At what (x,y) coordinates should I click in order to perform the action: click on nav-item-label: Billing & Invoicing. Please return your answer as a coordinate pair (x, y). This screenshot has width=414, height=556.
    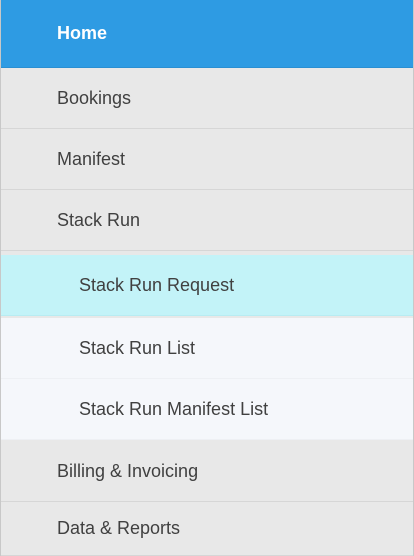
    Looking at the image, I should click on (128, 470).